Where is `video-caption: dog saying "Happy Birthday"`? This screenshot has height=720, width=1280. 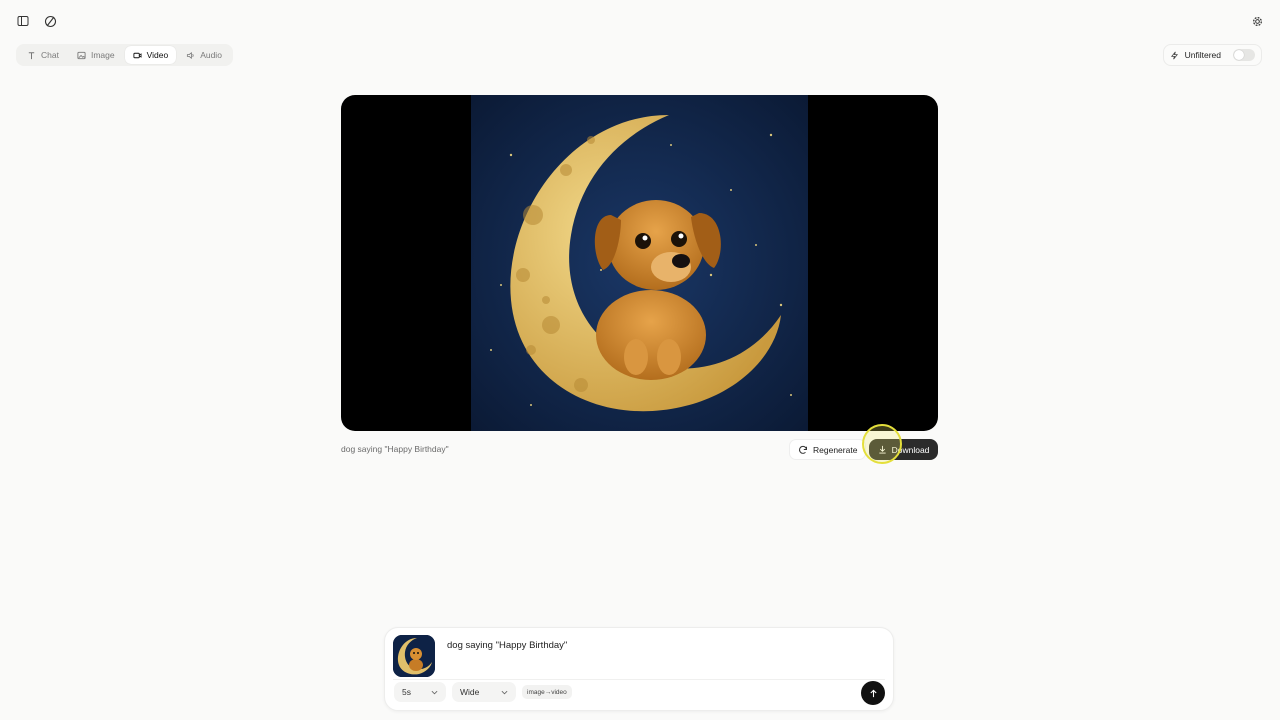 video-caption: dog saying "Happy Birthday" is located at coordinates (395, 449).